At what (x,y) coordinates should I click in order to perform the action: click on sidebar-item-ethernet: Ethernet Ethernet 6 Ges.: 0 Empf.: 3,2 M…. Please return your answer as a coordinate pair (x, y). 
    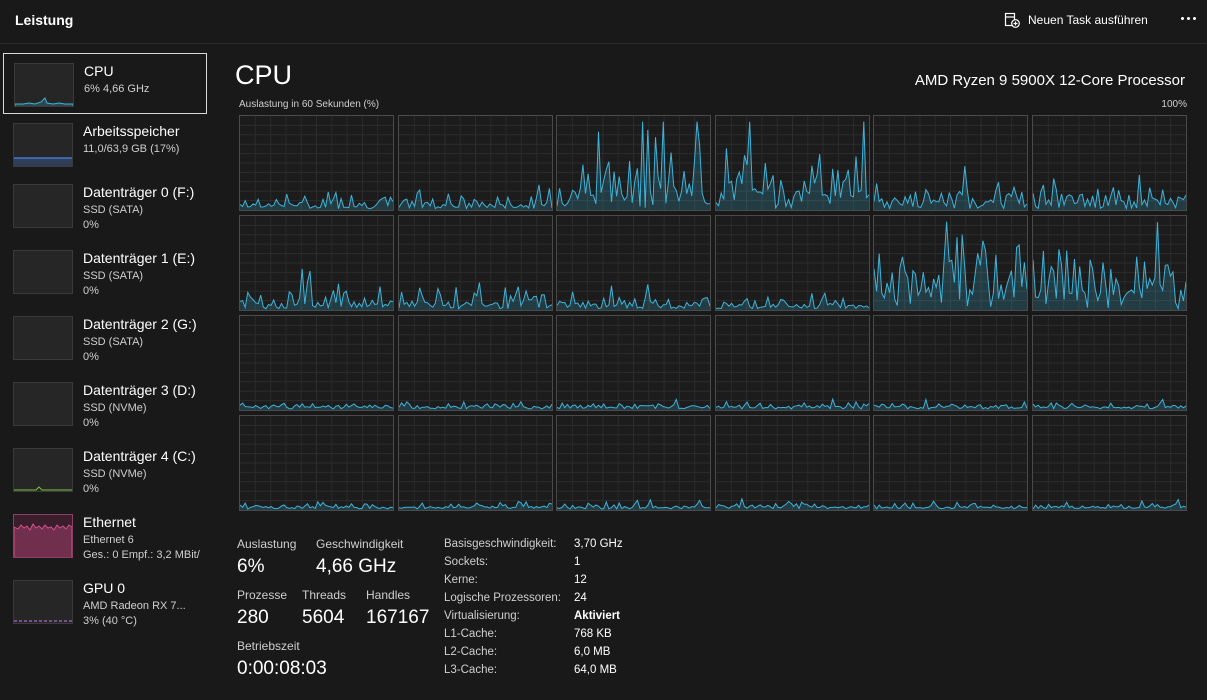
    Looking at the image, I should click on (105, 535).